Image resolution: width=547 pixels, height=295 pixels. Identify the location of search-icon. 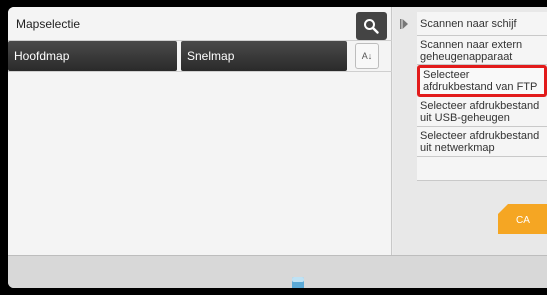
(371, 26).